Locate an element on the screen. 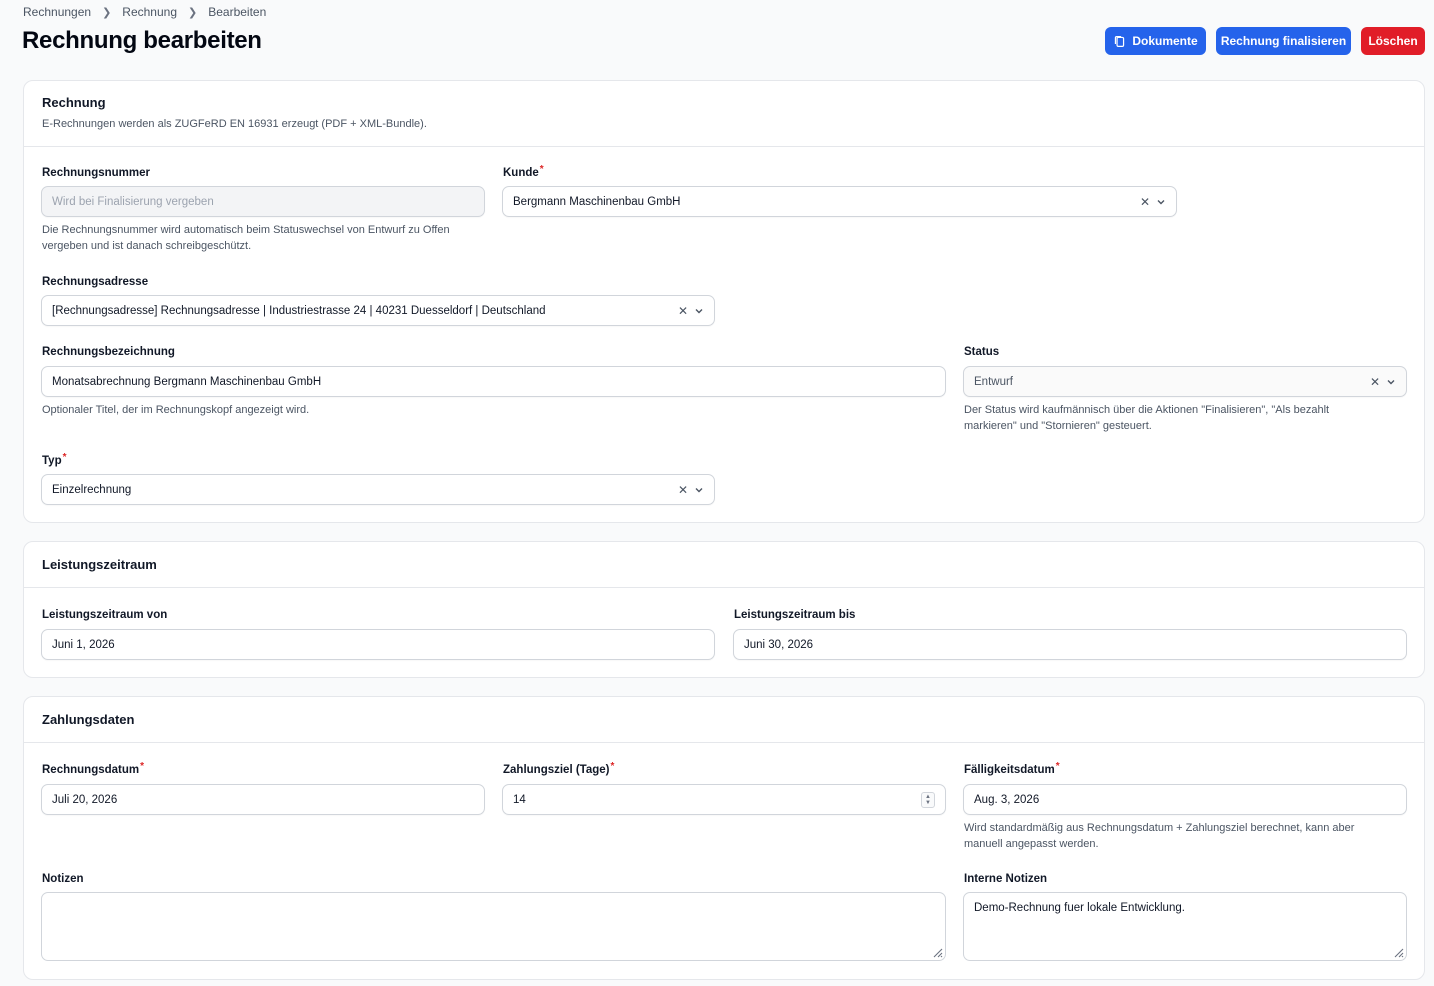 The image size is (1434, 986). type-label-text: Typ is located at coordinates (52, 461).